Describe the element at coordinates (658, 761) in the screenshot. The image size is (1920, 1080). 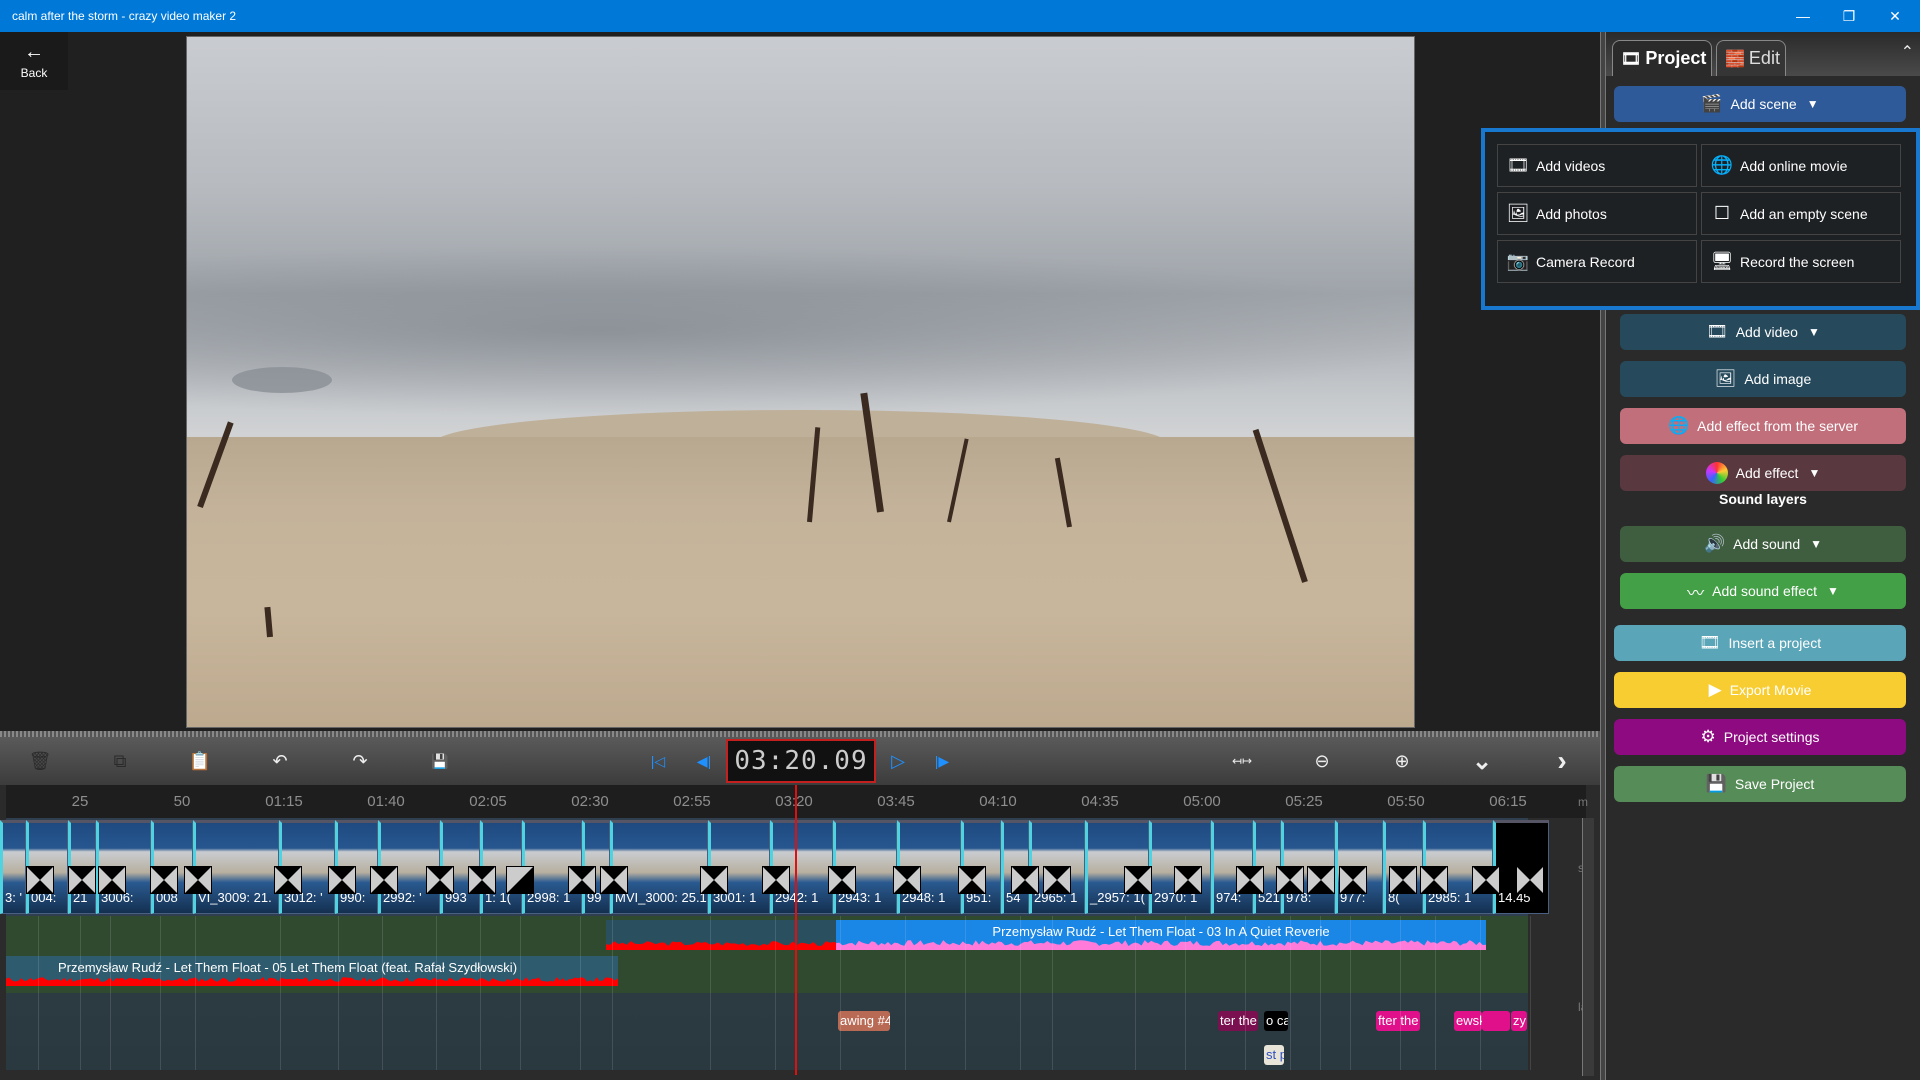
I see `go-to-start-button: |◁` at that location.